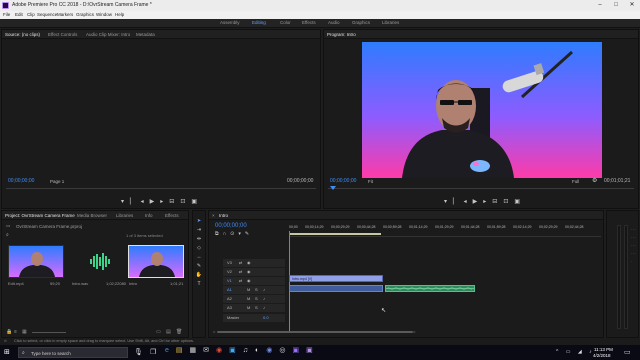  I want to click on trash-icon: 🗑, so click(179, 332).